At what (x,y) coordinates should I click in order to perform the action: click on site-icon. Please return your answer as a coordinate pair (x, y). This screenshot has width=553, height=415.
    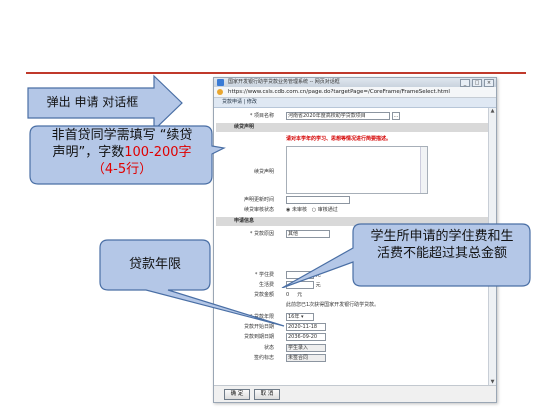
    Looking at the image, I should click on (220, 92).